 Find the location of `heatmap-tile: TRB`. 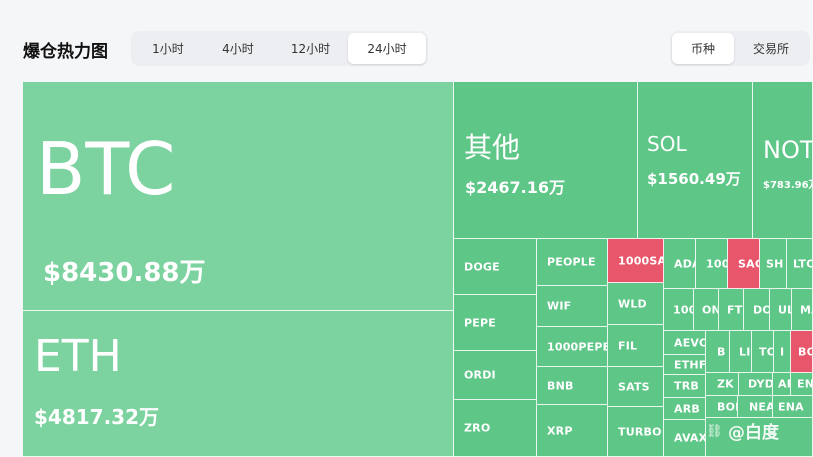

heatmap-tile: TRB is located at coordinates (685, 386).